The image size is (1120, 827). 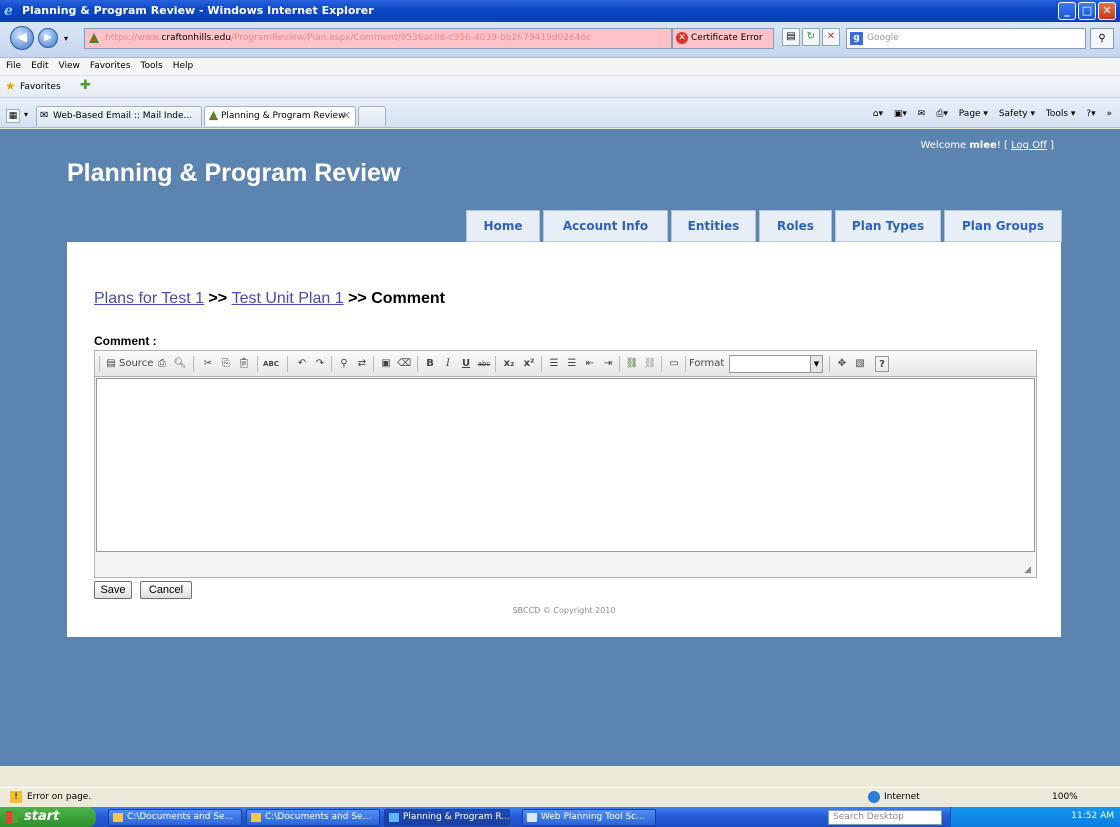 What do you see at coordinates (10, 86) in the screenshot?
I see `favorites-star-icon: ★` at bounding box center [10, 86].